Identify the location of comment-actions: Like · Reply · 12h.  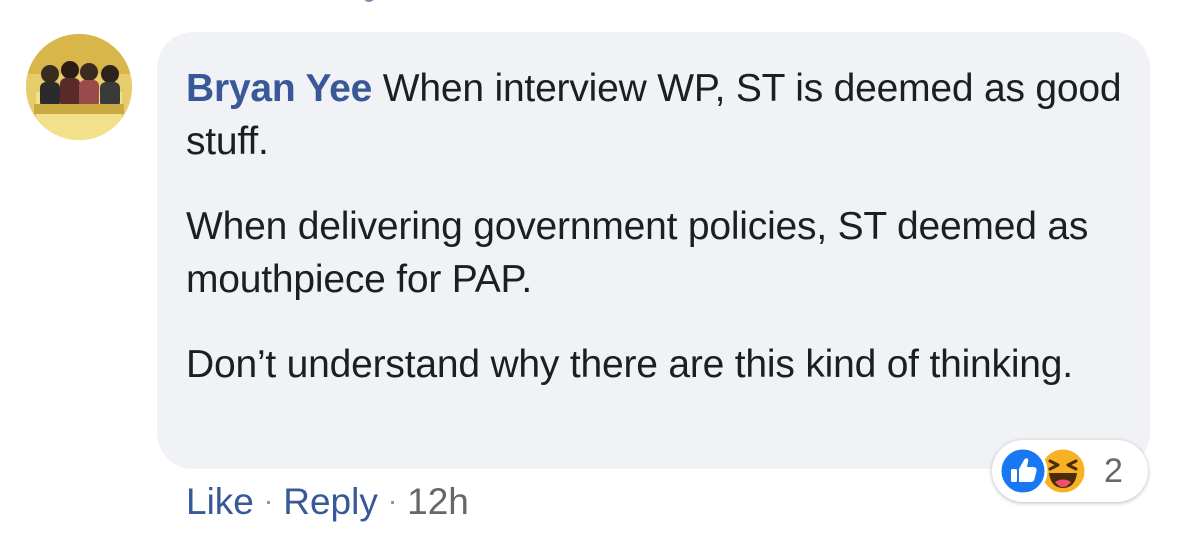
(327, 501).